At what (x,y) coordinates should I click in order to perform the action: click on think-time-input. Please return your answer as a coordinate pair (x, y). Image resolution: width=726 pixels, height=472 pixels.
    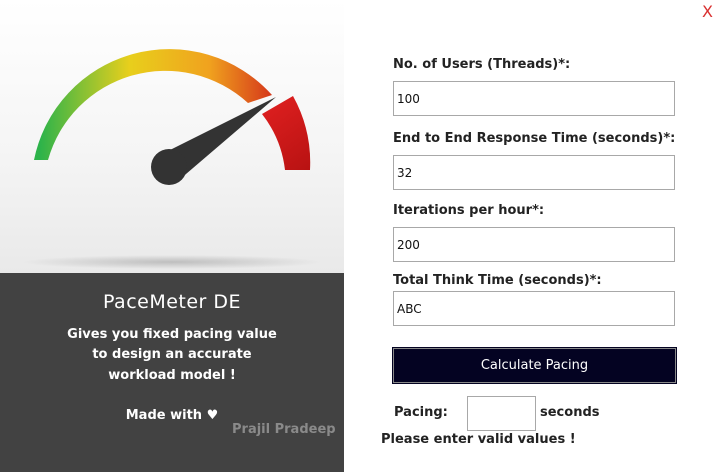
    Looking at the image, I should click on (534, 308).